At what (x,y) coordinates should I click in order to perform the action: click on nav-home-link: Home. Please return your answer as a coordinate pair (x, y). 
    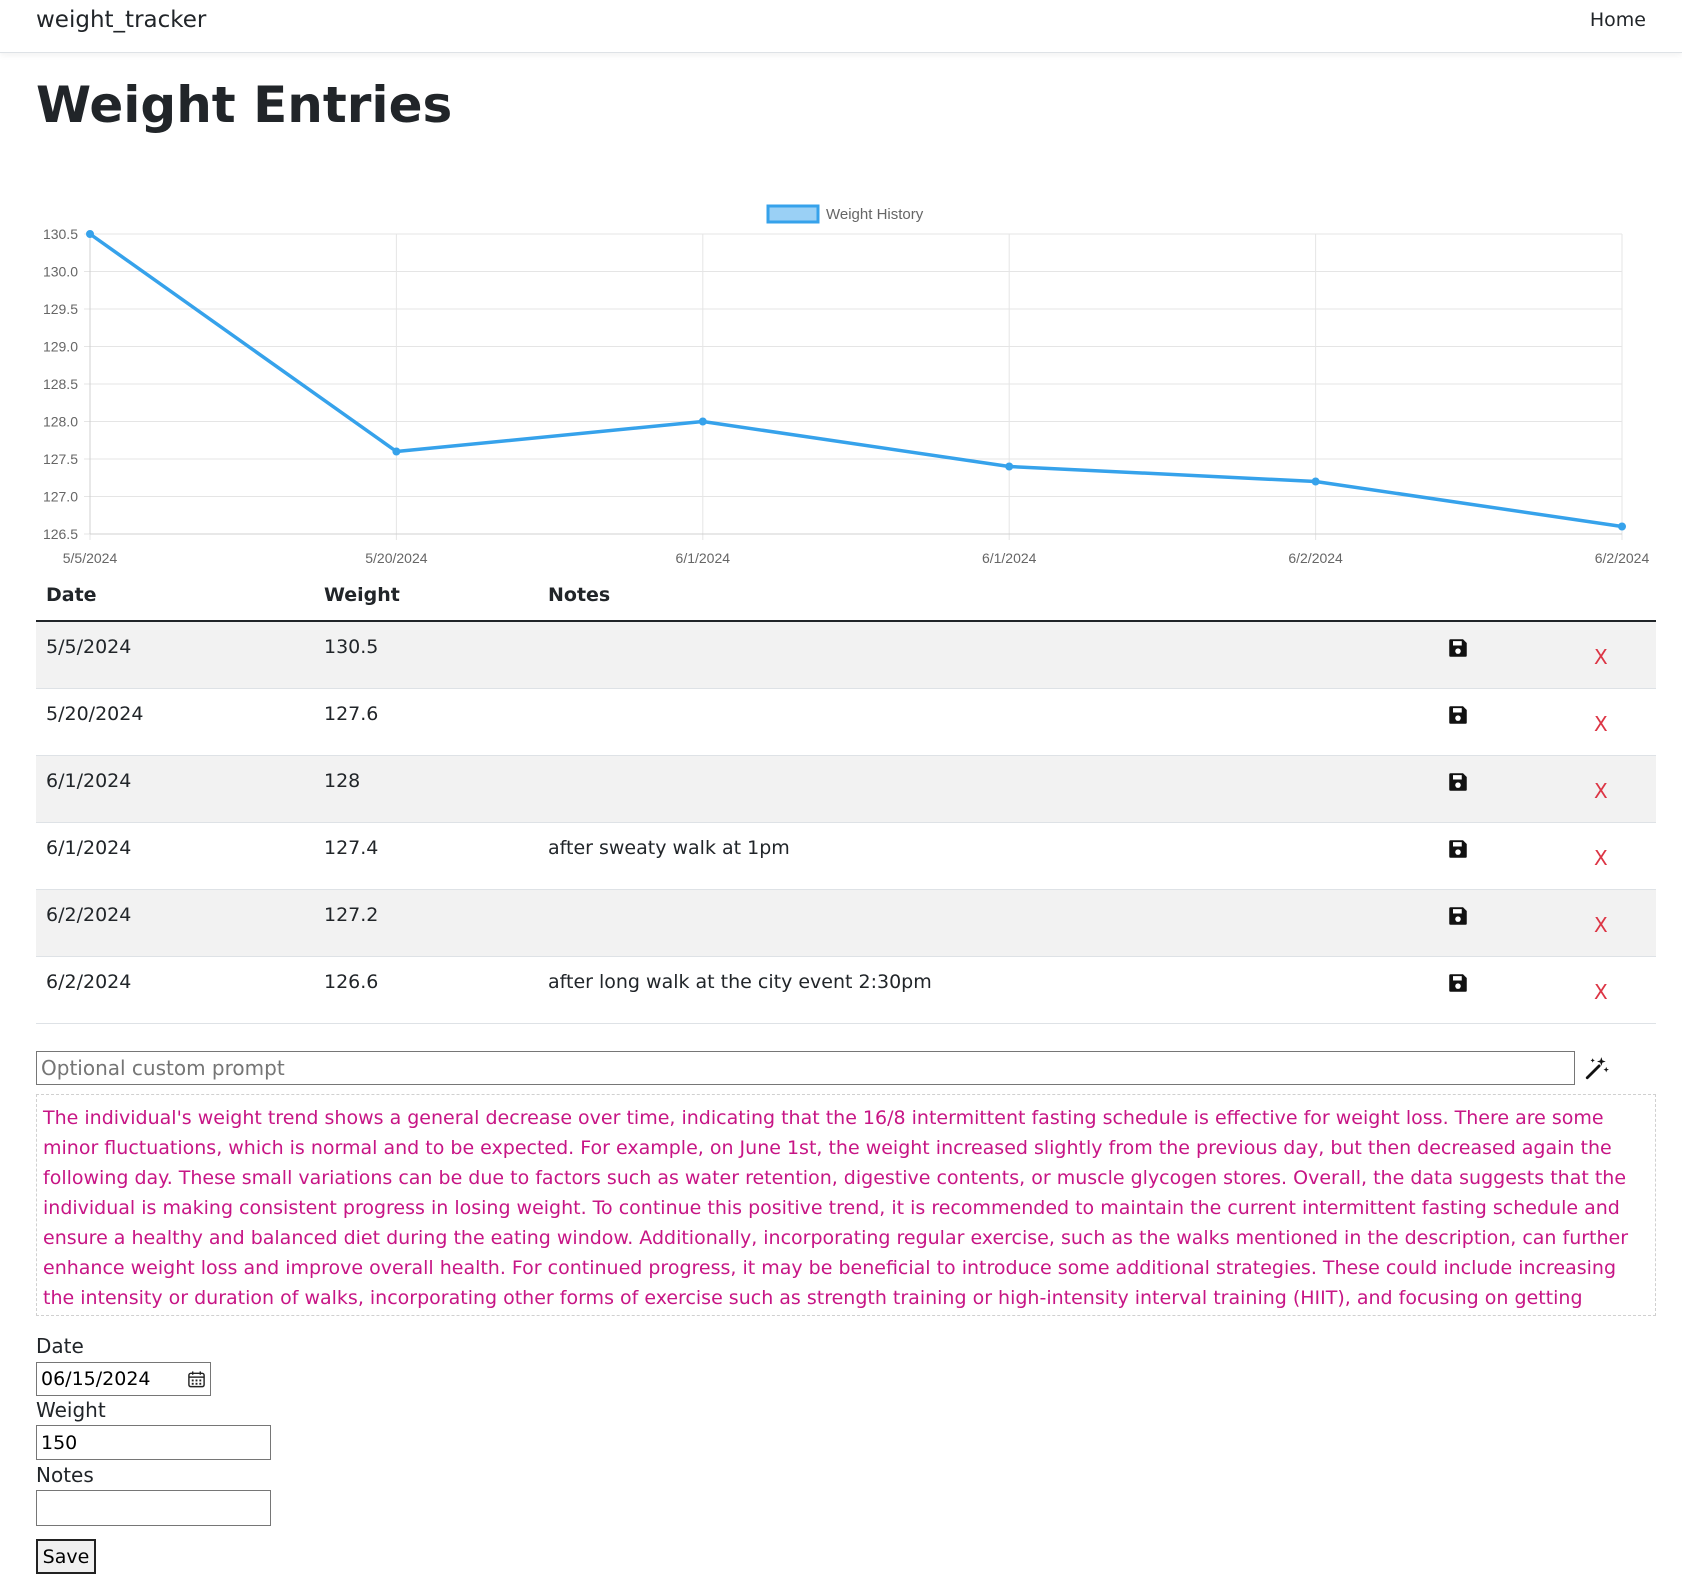
    Looking at the image, I should click on (1618, 20).